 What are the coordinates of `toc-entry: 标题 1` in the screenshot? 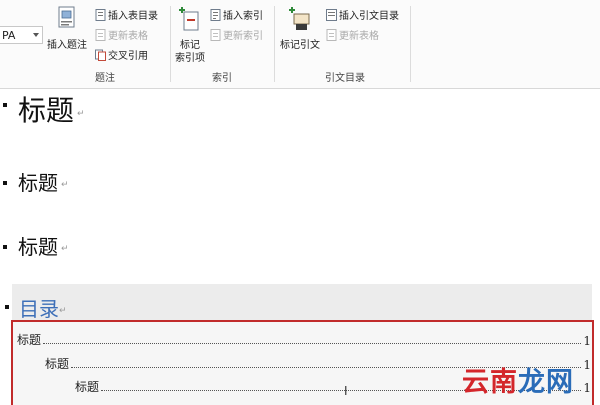 It's located at (304, 340).